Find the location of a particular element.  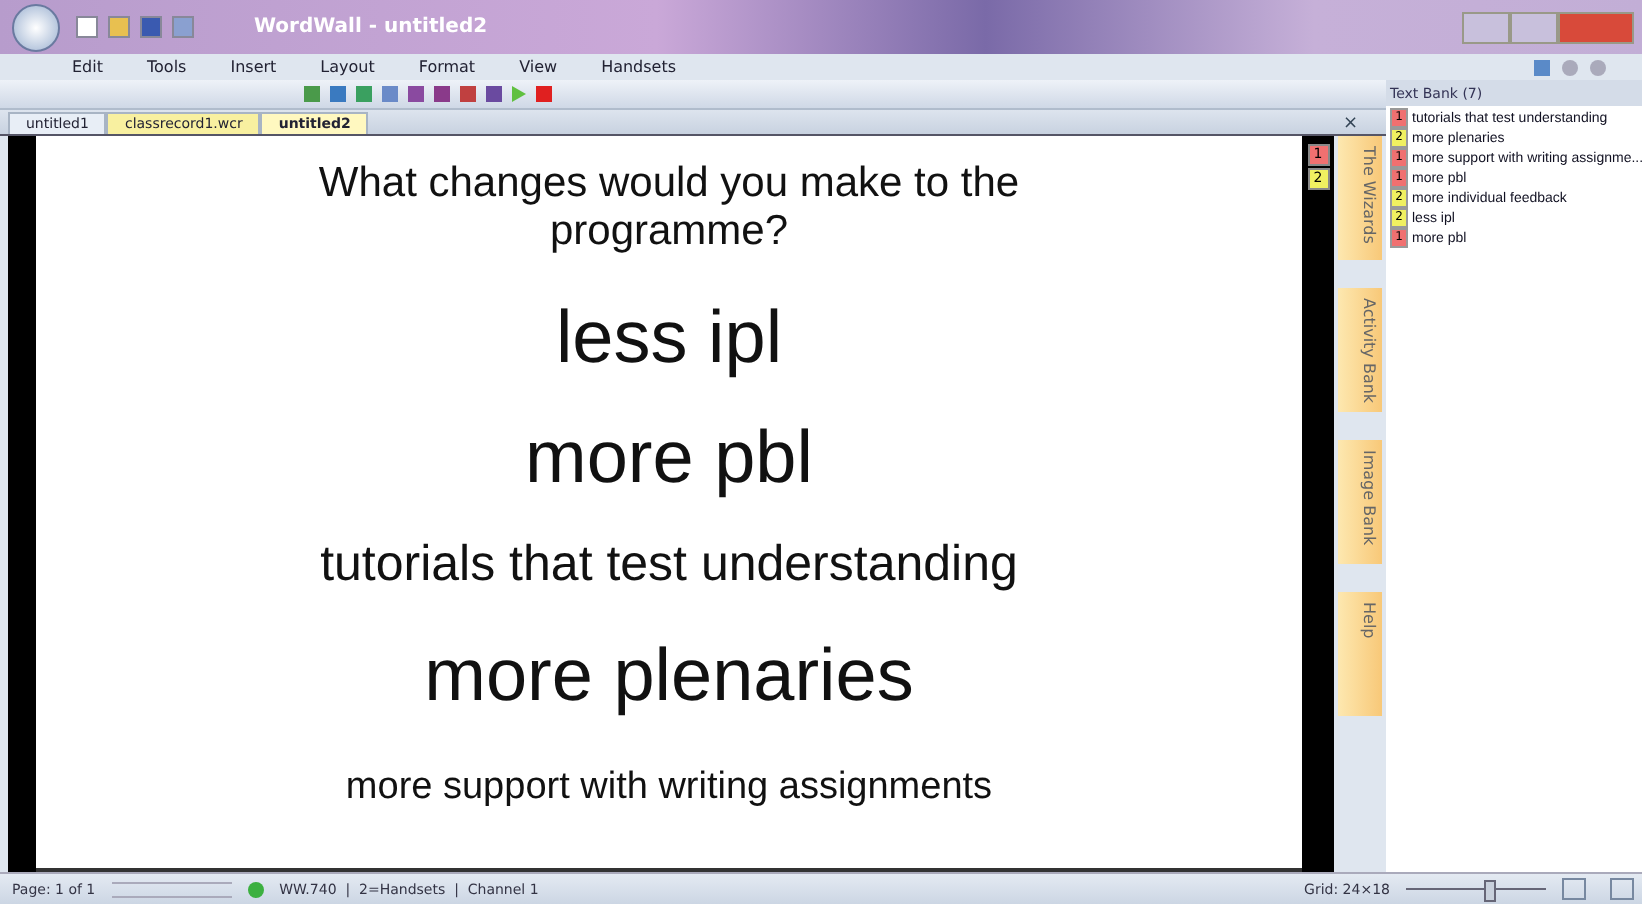

page-navigation-drawing is located at coordinates (171, 889).